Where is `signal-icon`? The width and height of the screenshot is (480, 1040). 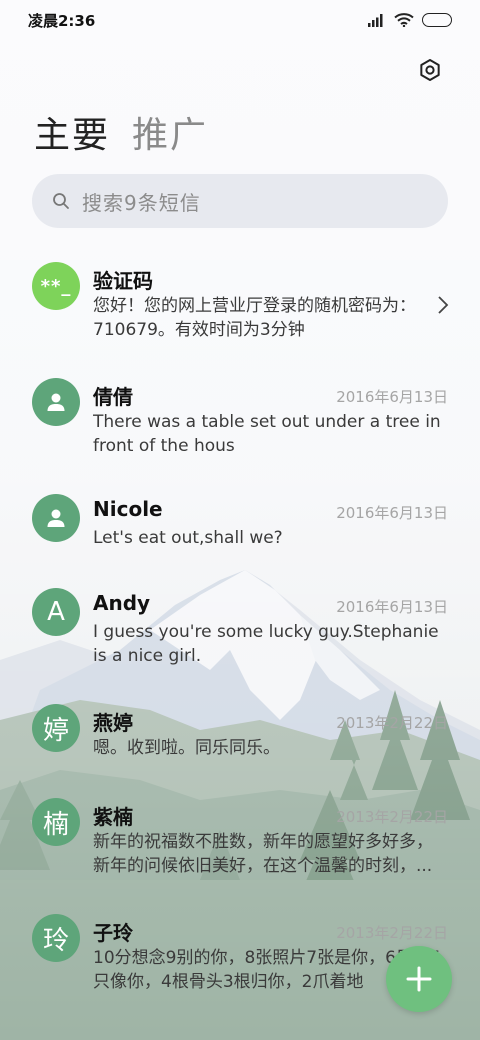 signal-icon is located at coordinates (375, 20).